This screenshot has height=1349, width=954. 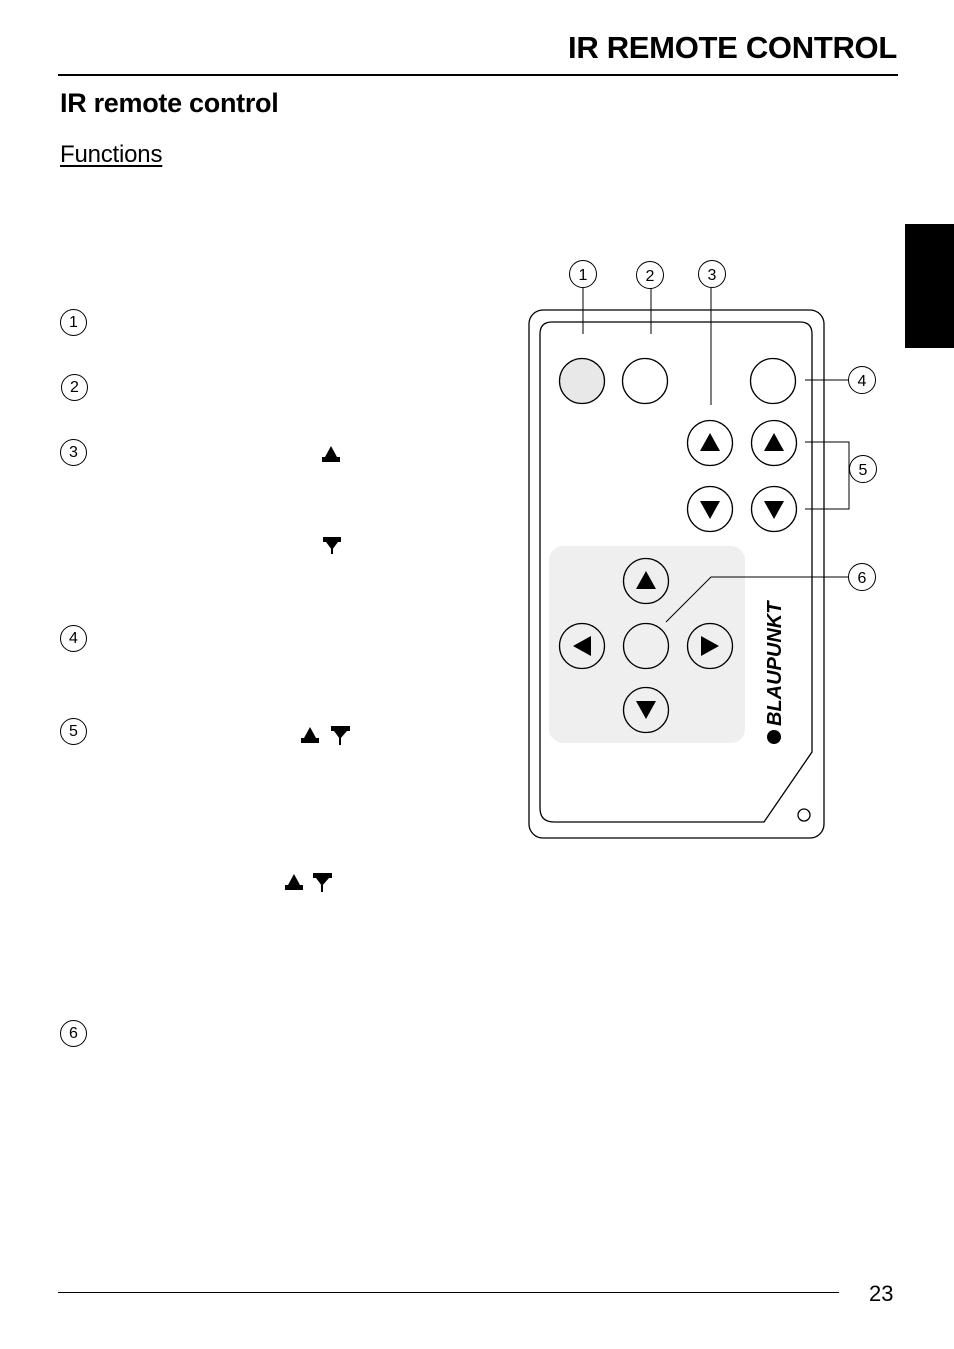 What do you see at coordinates (774, 737) in the screenshot?
I see `brand-dot-icon` at bounding box center [774, 737].